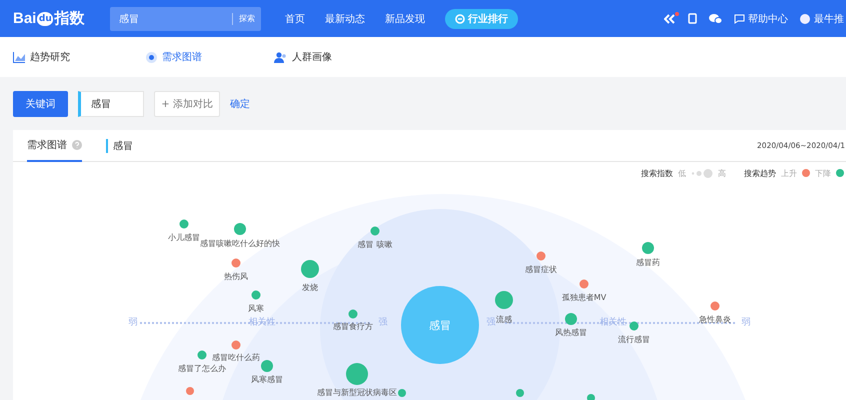 The image size is (846, 400). Describe the element at coordinates (111, 103) in the screenshot. I see `keyword-input: 感冒` at that location.